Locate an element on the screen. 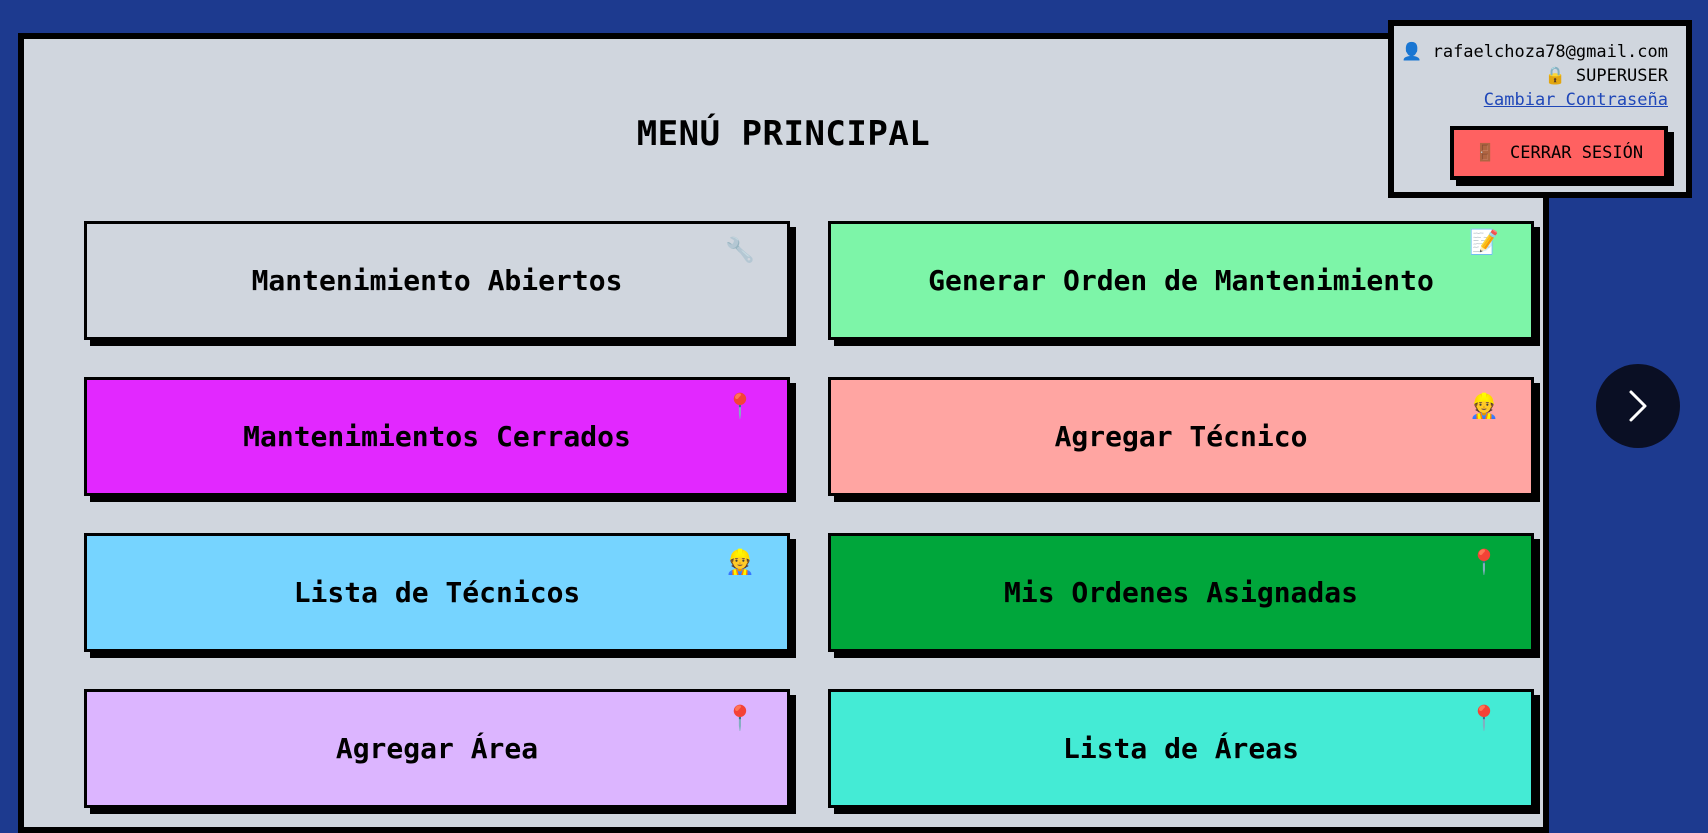 Image resolution: width=1708 pixels, height=833 pixels. wrench-icon: 🔧 is located at coordinates (740, 250).